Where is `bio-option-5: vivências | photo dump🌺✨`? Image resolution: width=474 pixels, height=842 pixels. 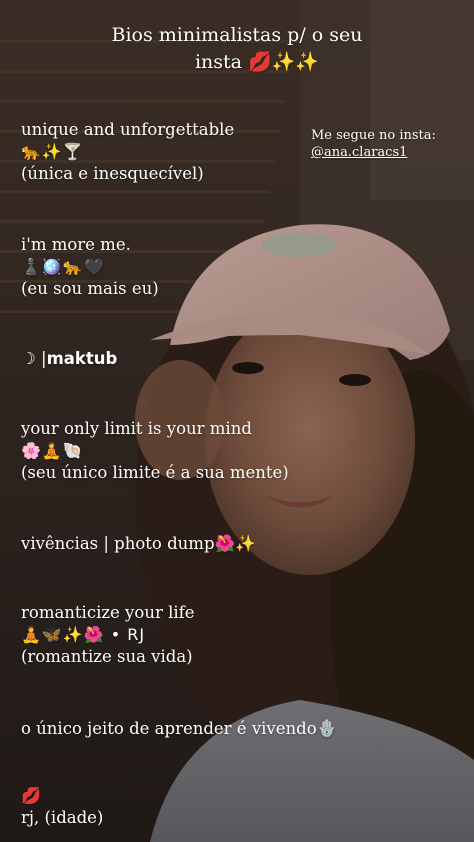
bio-option-5: vivências | photo dump🌺✨ is located at coordinates (138, 544).